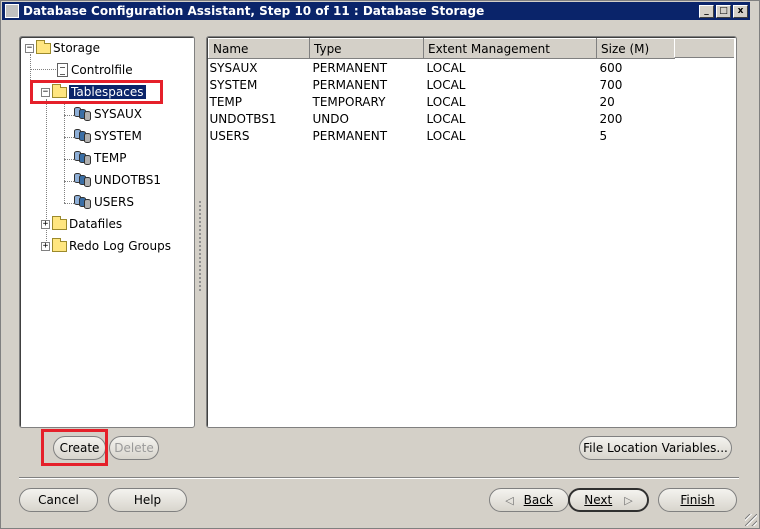 The width and height of the screenshot is (760, 529). Describe the element at coordinates (723, 11) in the screenshot. I see `maximize-button: □` at that location.